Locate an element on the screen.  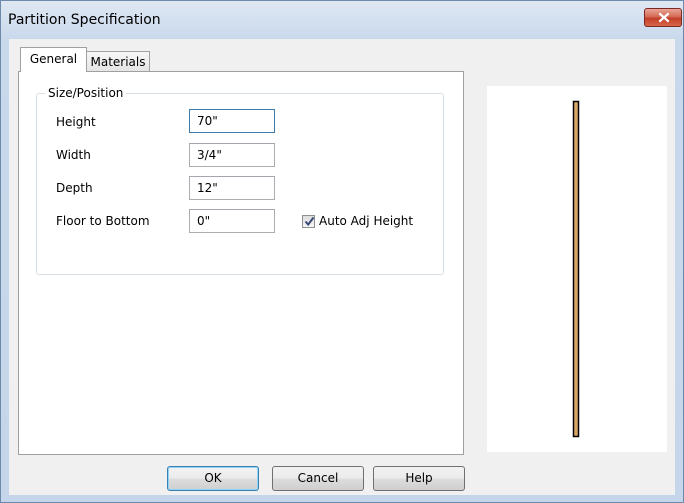
window-title: Partition Specification is located at coordinates (84, 20).